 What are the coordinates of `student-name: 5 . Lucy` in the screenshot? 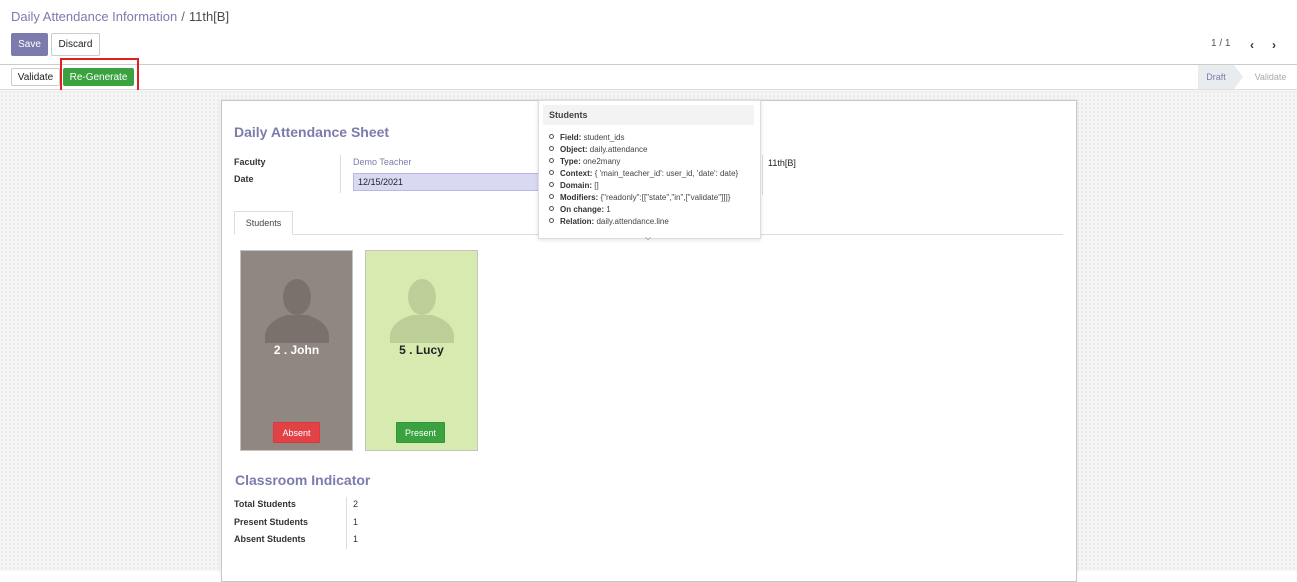 It's located at (421, 350).